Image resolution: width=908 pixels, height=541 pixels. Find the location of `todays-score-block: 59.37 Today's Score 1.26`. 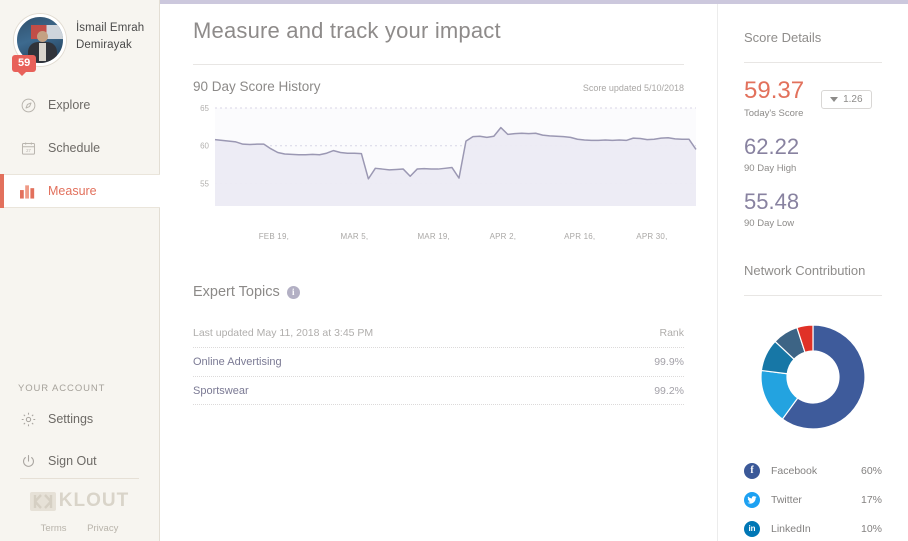

todays-score-block: 59.37 Today's Score 1.26 is located at coordinates (813, 99).